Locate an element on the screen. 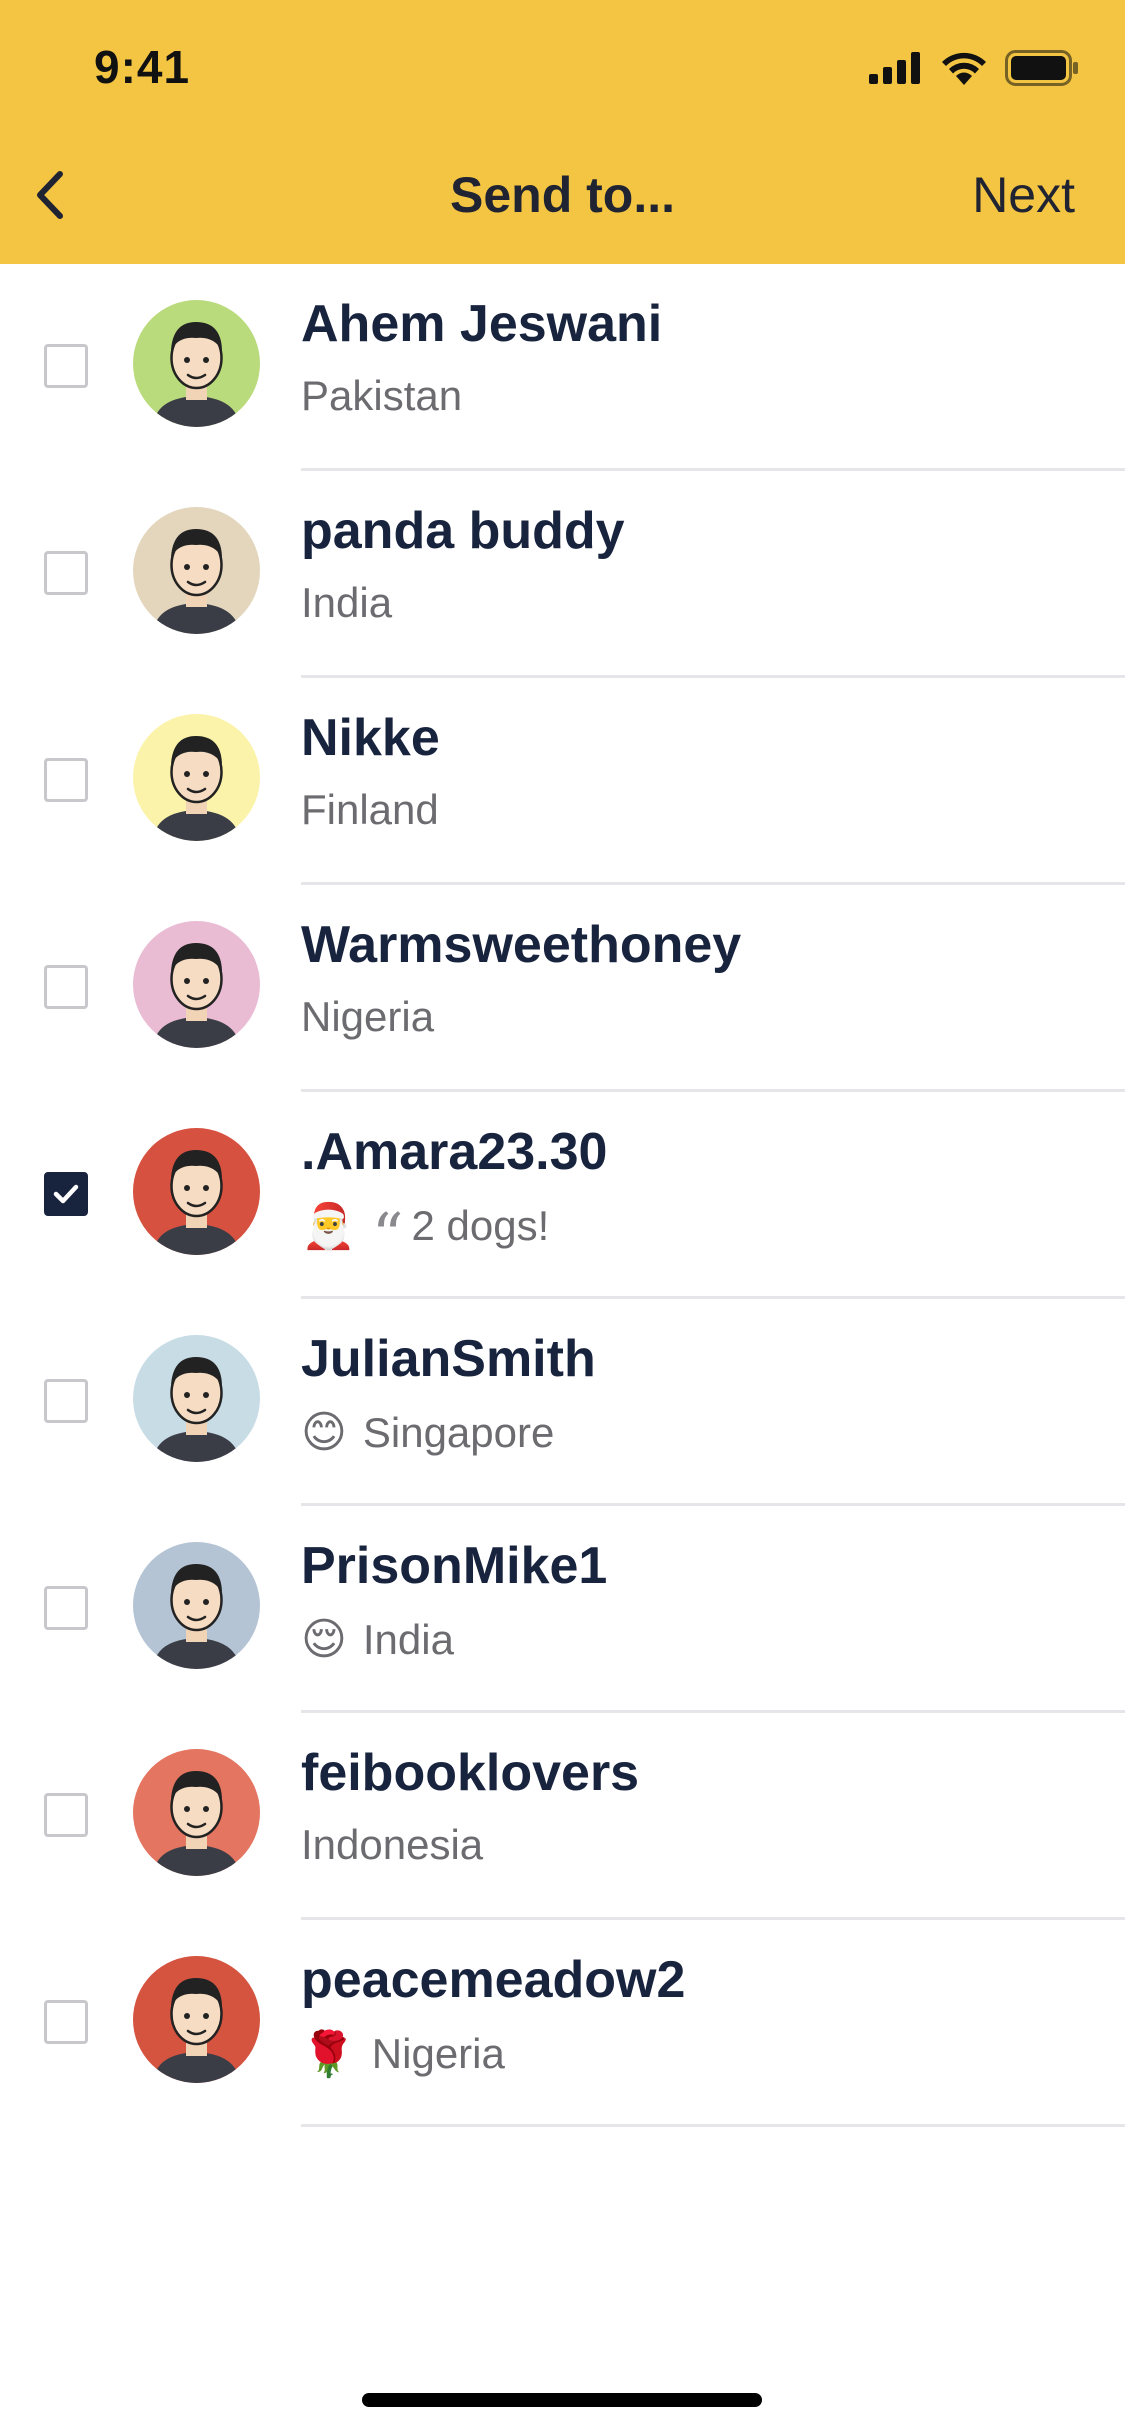 The width and height of the screenshot is (1125, 2436). status-emoji: 😊 is located at coordinates (324, 1432).